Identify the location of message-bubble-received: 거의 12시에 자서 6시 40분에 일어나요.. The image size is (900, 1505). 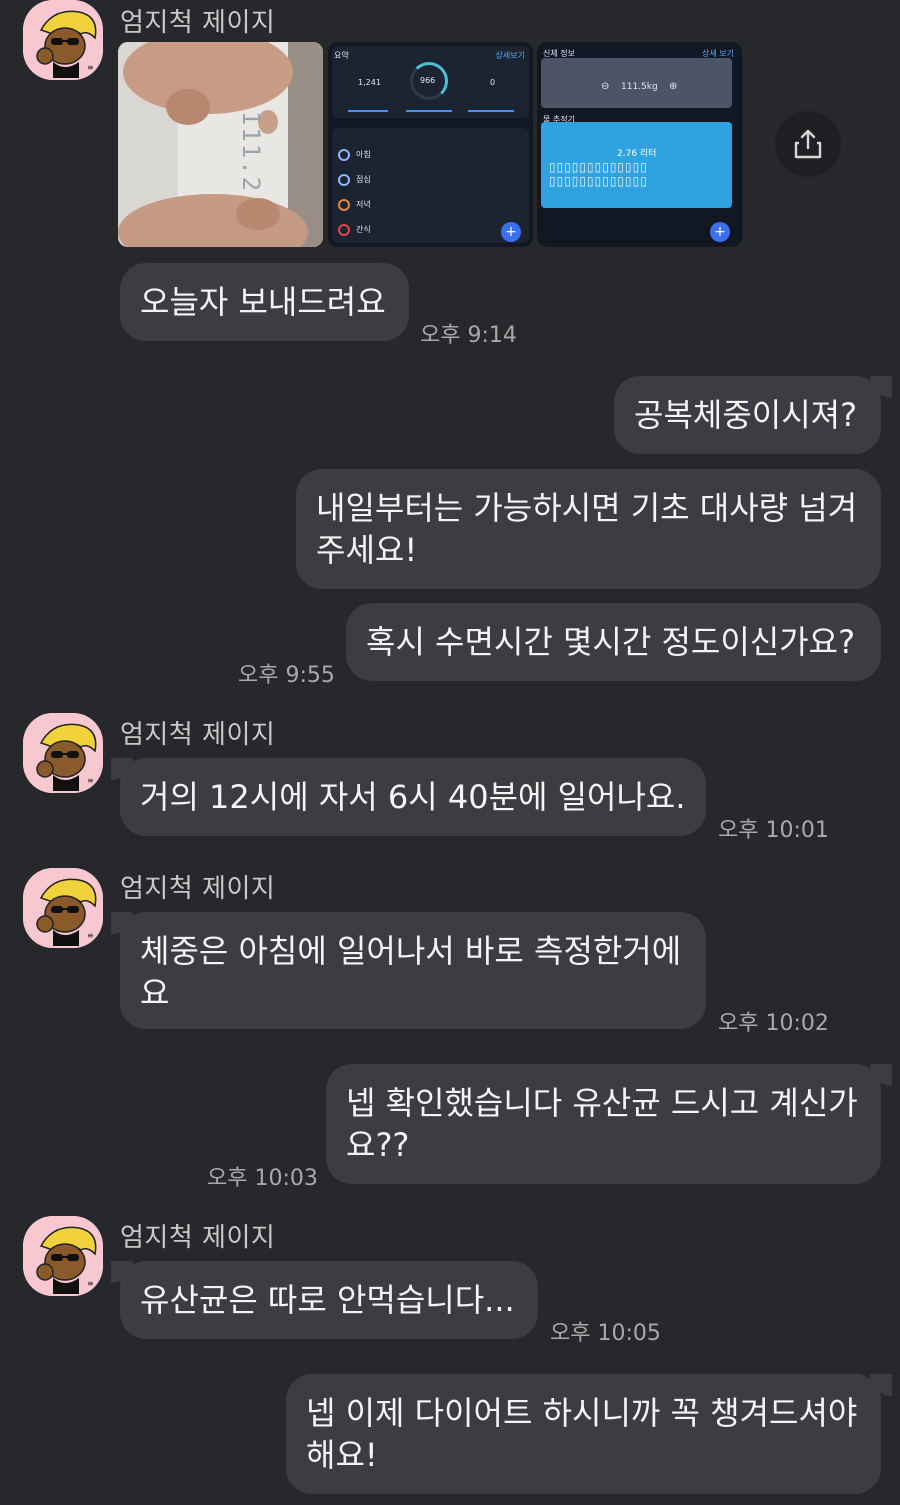
(413, 797).